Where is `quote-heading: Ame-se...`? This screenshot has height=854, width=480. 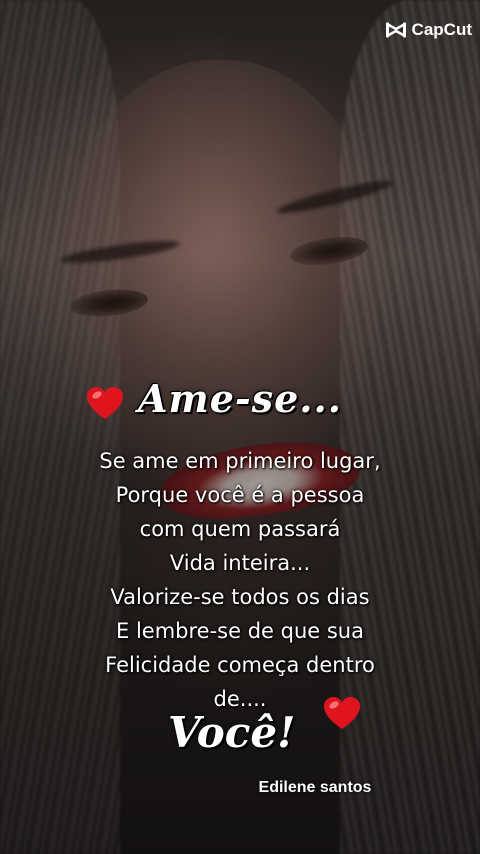
quote-heading: Ame-se... is located at coordinates (240, 398).